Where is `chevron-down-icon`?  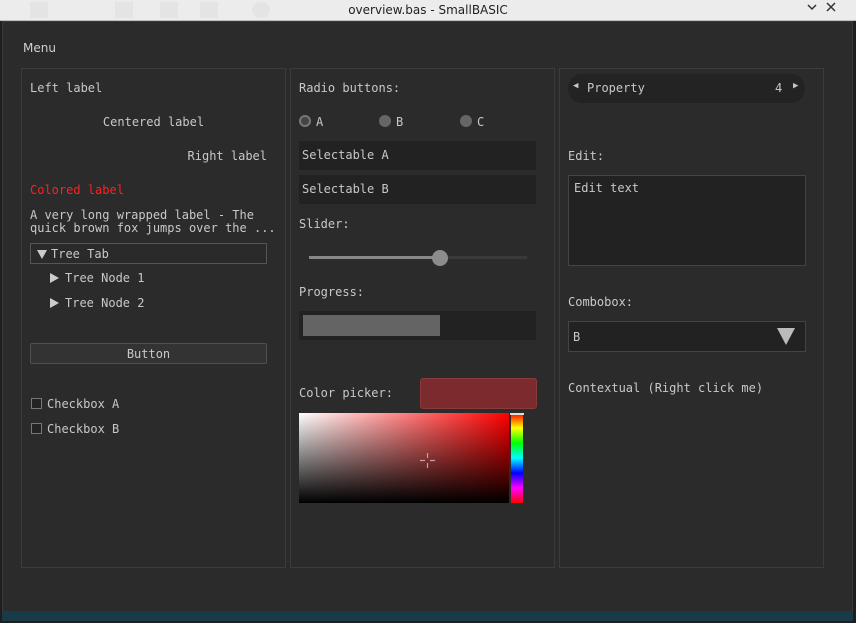
chevron-down-icon is located at coordinates (812, 7).